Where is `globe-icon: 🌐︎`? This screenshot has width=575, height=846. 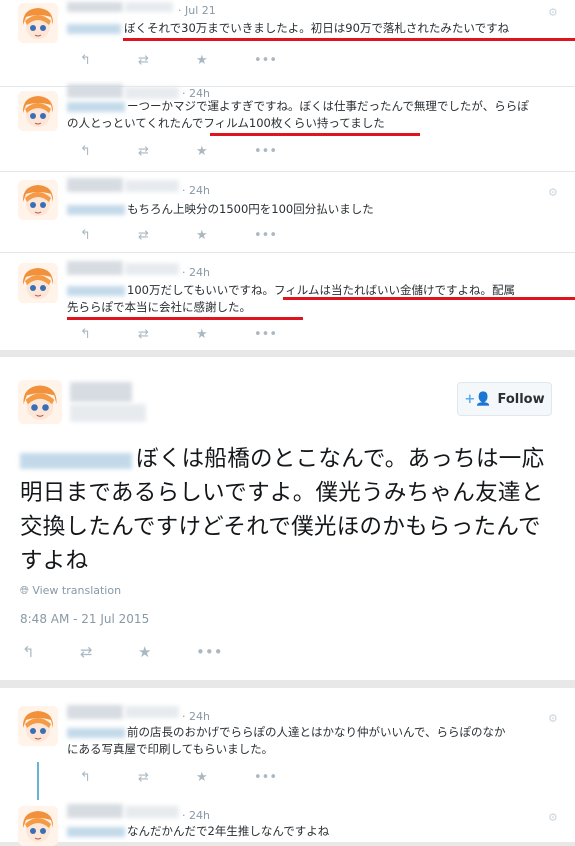 globe-icon: 🌐︎ is located at coordinates (24, 590).